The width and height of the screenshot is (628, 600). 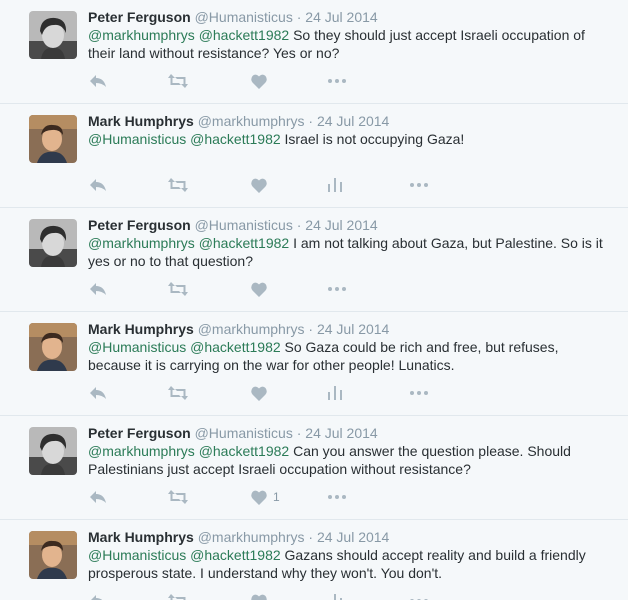 I want to click on tweet-body-text: Israel is not occupying Gaza!, so click(x=374, y=139).